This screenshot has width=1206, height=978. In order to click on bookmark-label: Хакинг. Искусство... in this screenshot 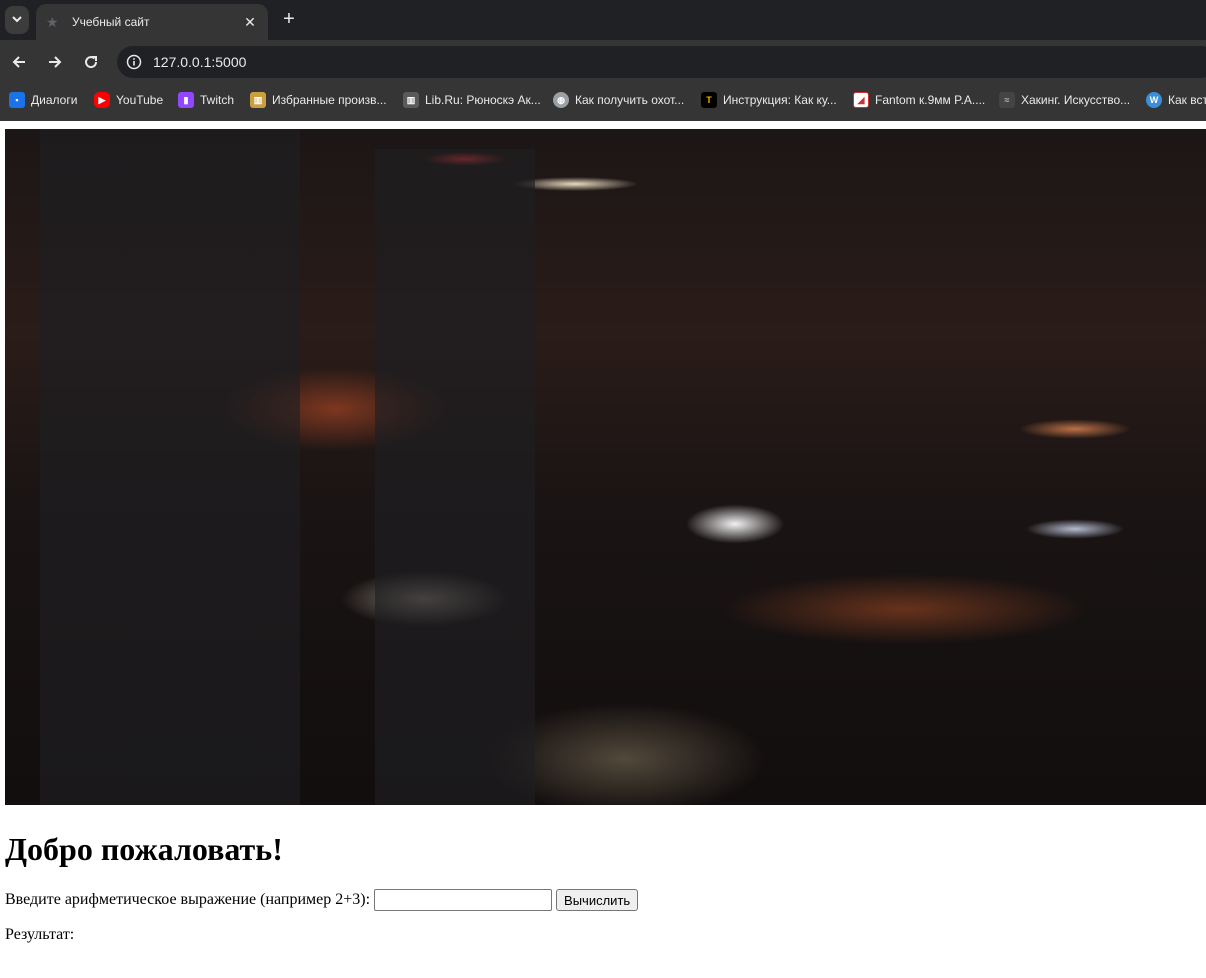, I will do `click(1076, 100)`.